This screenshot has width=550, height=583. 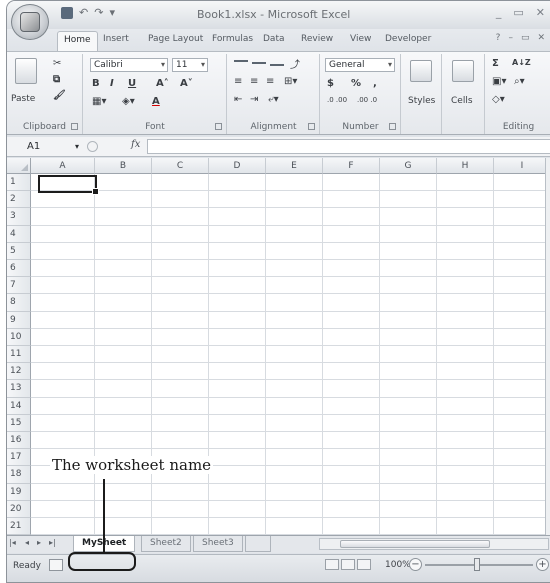 I want to click on cells-label: Cells, so click(x=462, y=101).